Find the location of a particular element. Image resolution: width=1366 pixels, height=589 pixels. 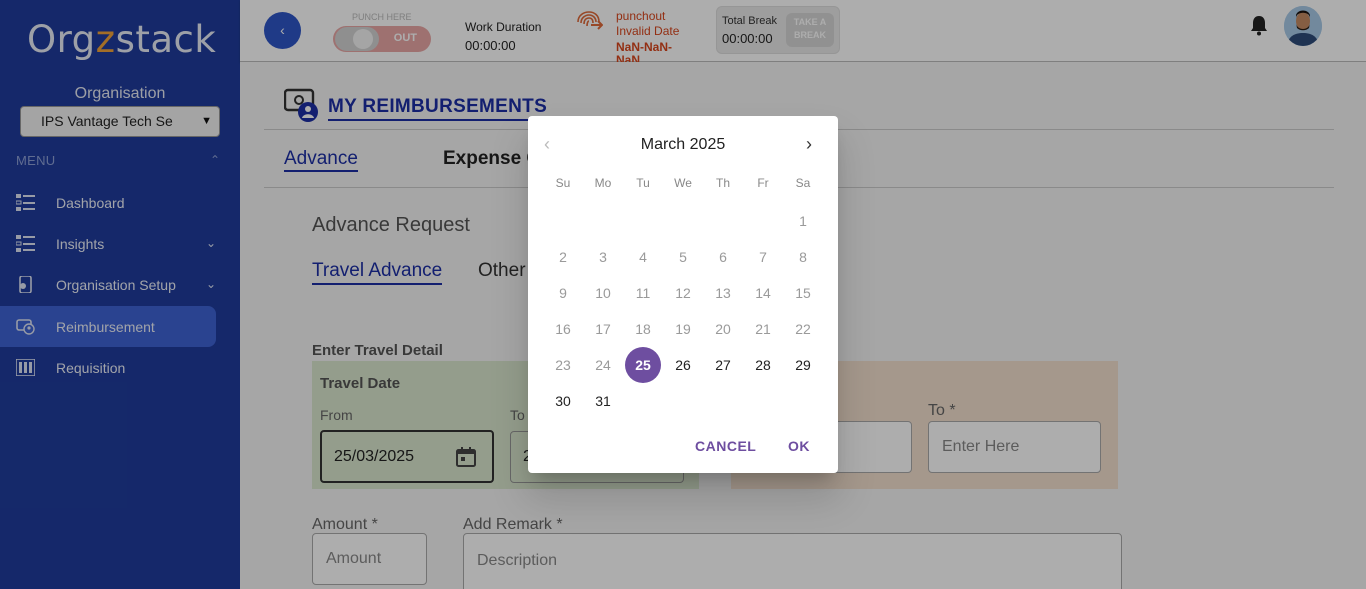

cancel-button: CANCEL is located at coordinates (725, 446).